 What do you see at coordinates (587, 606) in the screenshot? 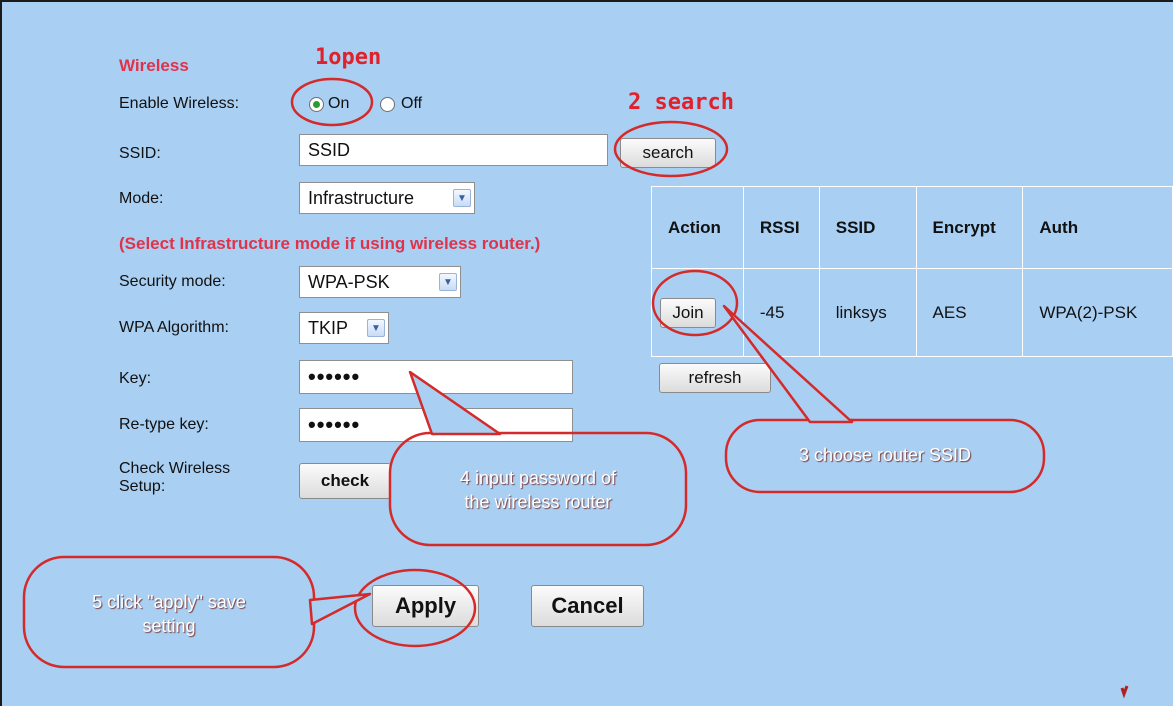
I see `cancel-button: Cancel` at bounding box center [587, 606].